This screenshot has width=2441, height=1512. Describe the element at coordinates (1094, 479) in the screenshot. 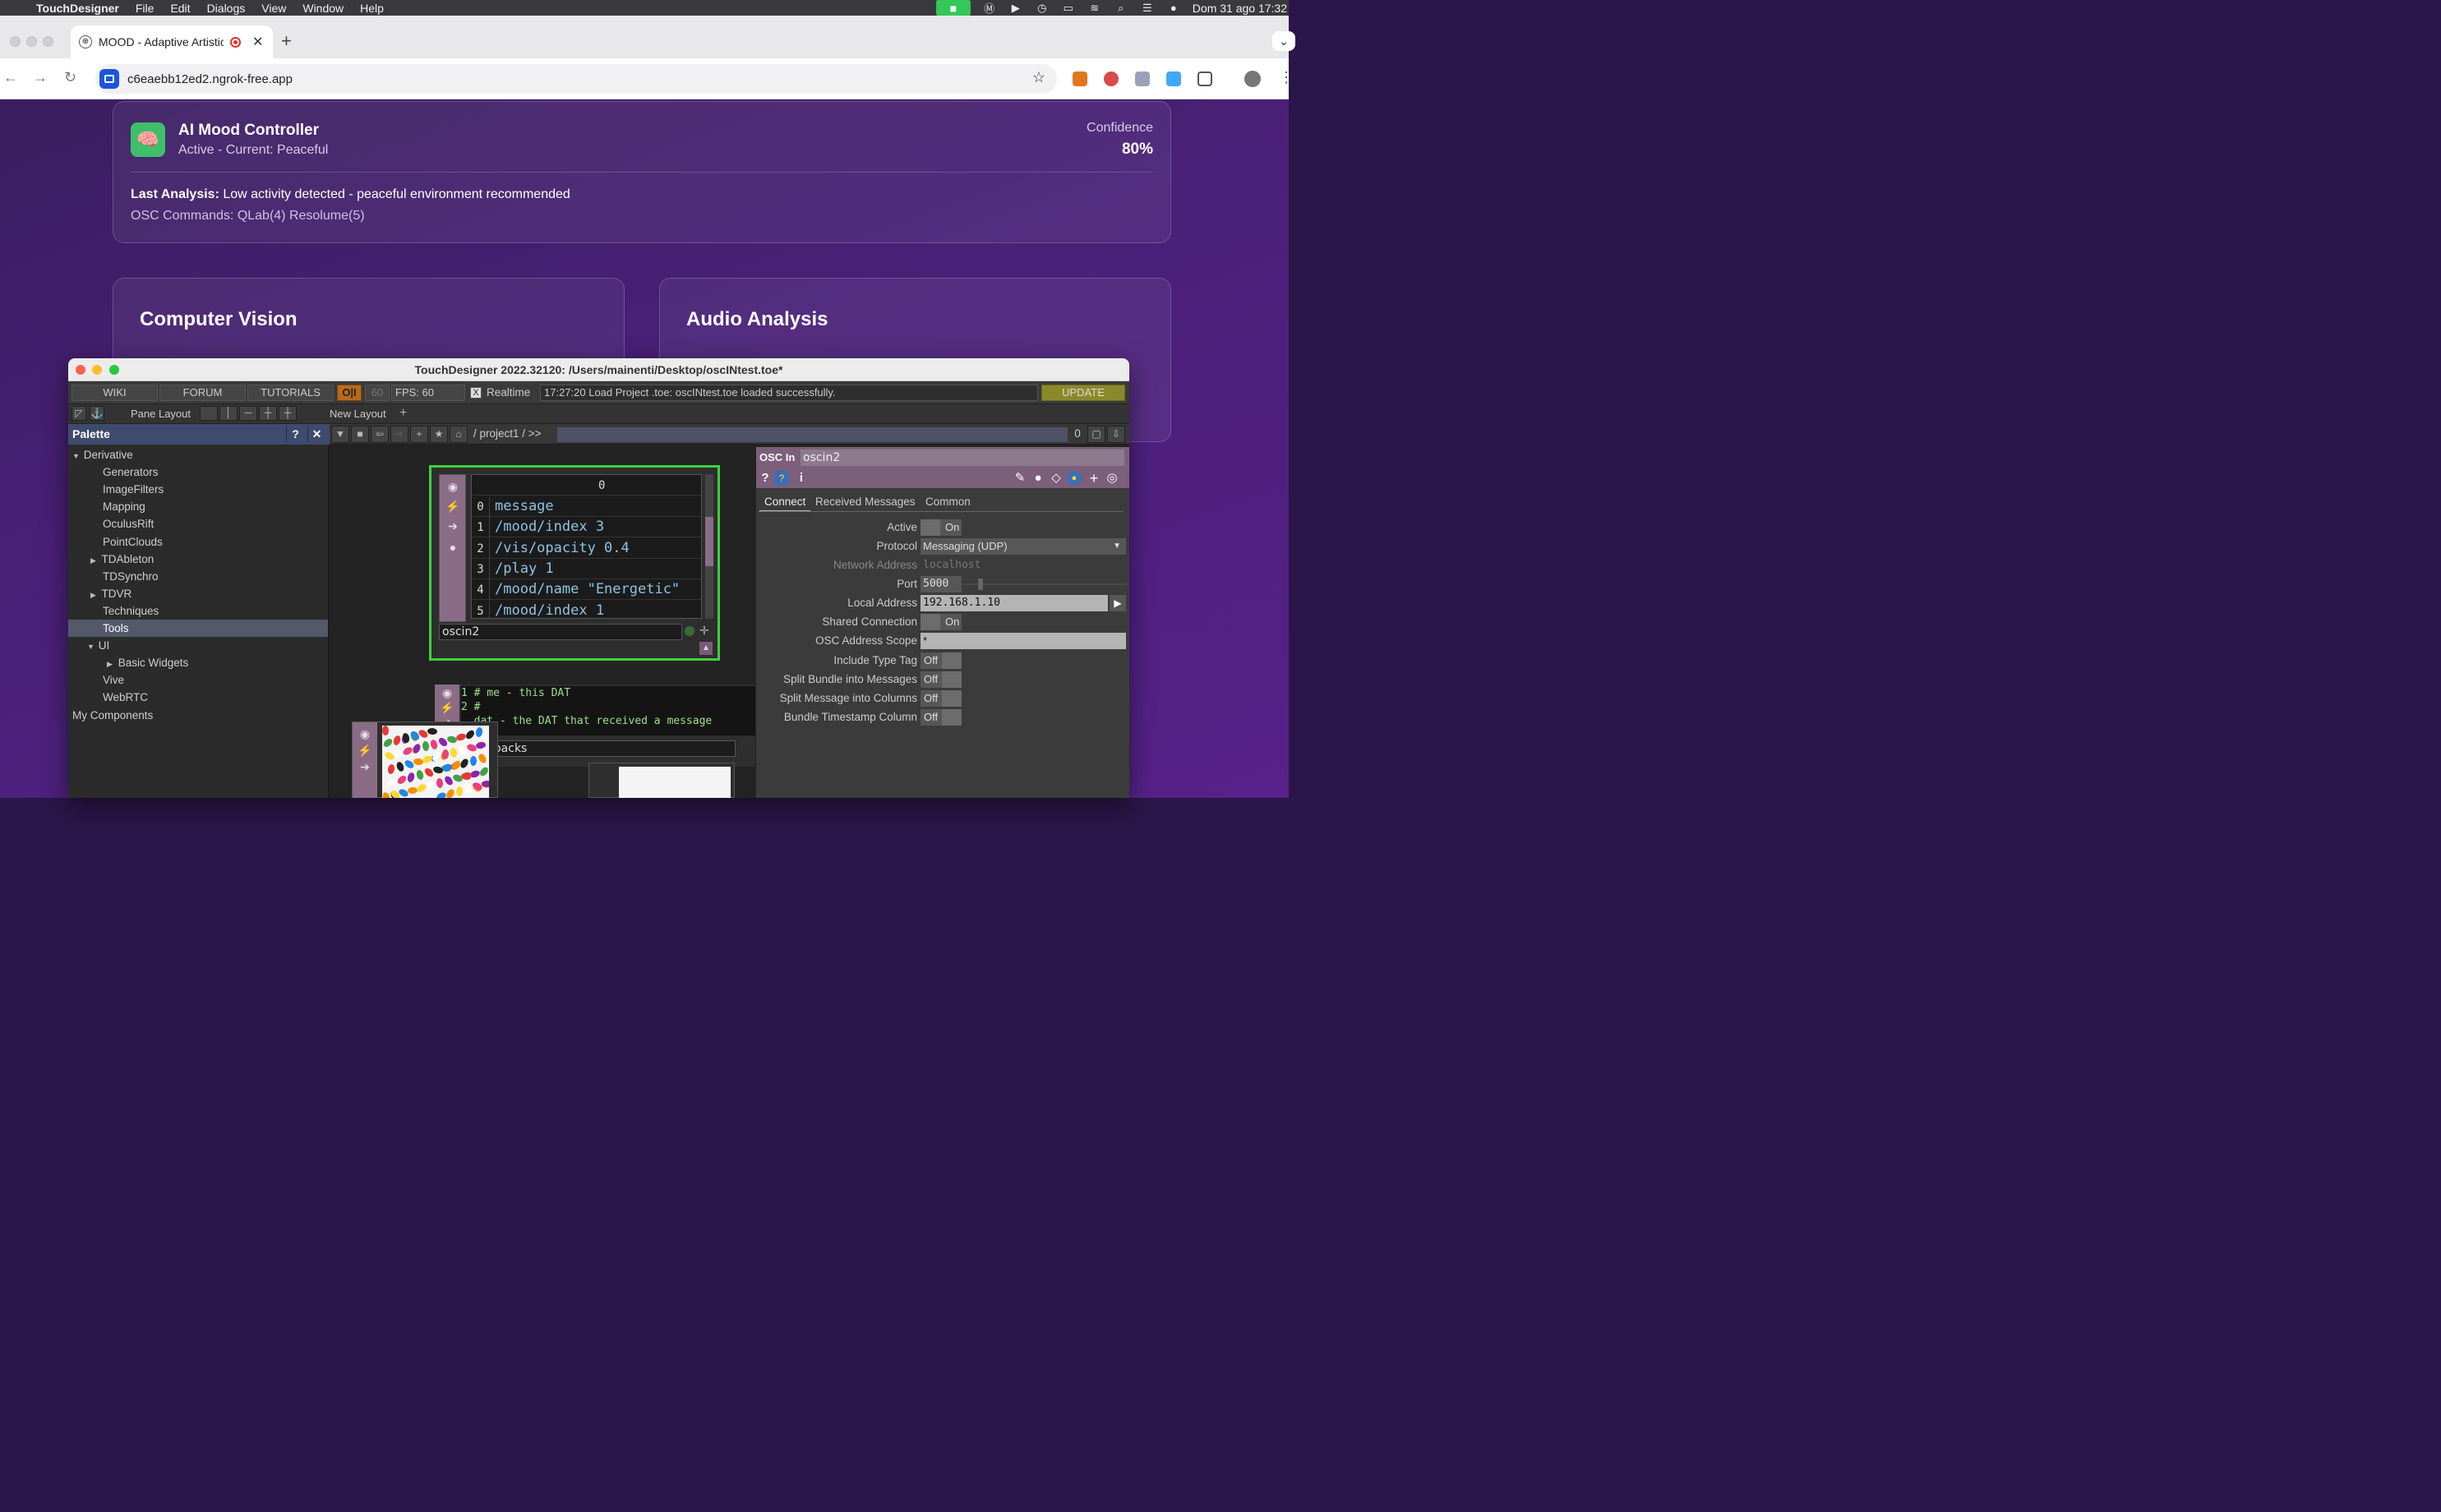

I see `add-parameter-icon: +` at that location.